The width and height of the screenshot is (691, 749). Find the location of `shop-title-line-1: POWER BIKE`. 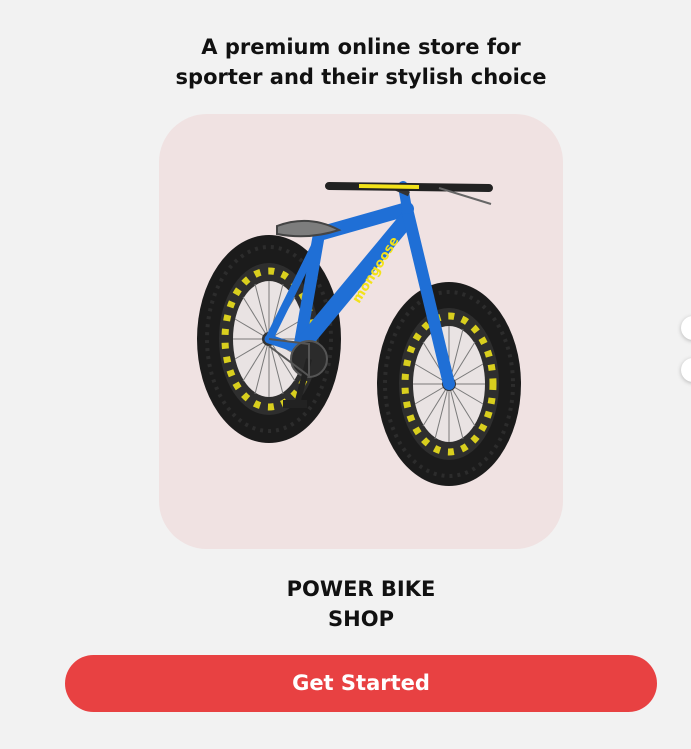

shop-title-line-1: POWER BIKE is located at coordinates (361, 589).